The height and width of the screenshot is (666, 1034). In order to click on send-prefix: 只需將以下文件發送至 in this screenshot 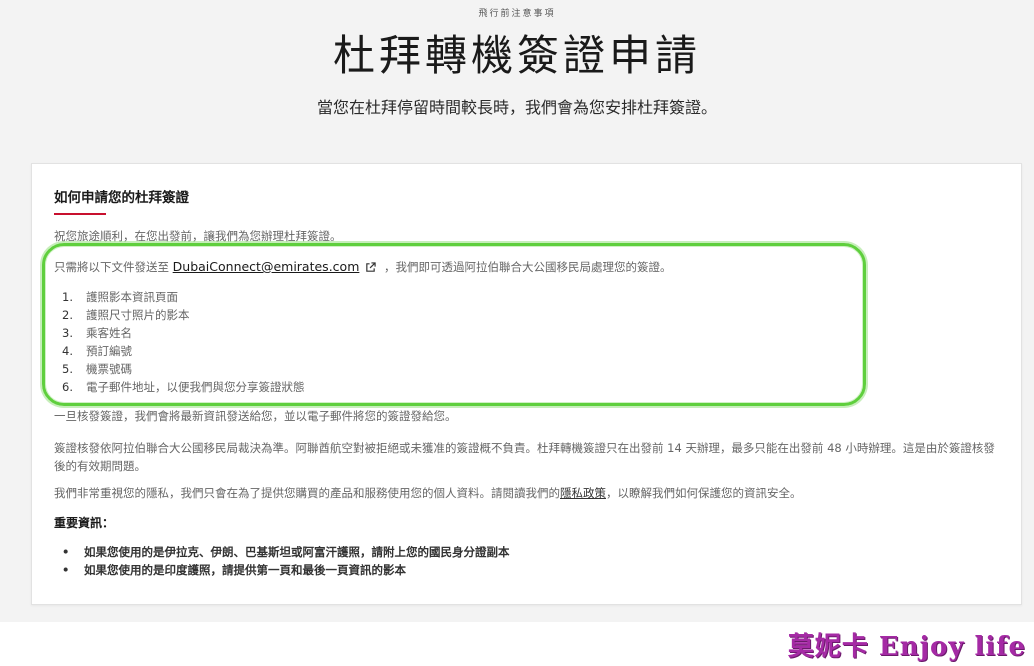, I will do `click(111, 267)`.